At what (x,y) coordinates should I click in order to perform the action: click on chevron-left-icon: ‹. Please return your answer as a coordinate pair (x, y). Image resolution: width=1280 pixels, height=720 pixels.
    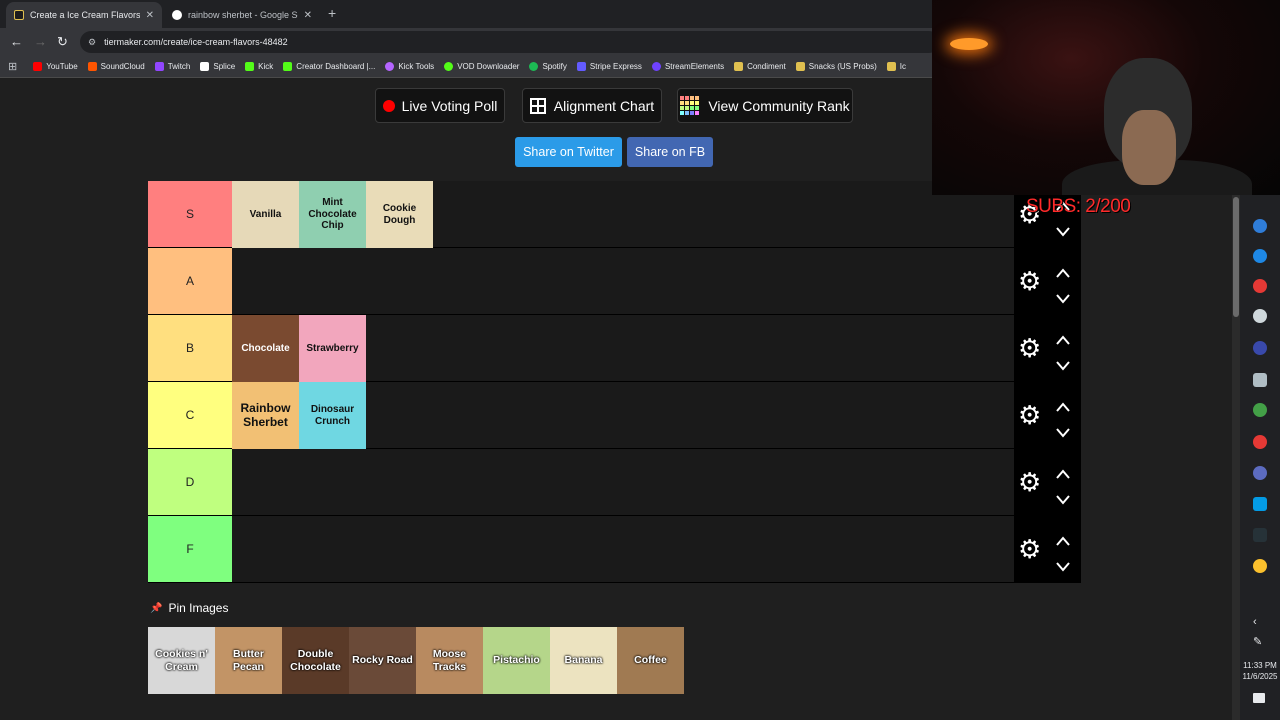
    Looking at the image, I should click on (1258, 623).